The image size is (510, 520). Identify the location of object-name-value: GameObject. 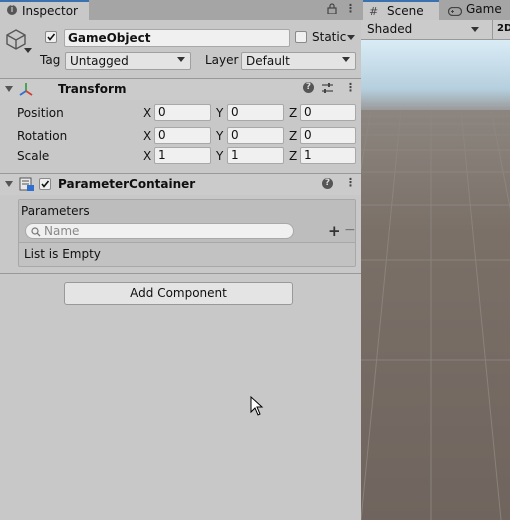
(109, 38).